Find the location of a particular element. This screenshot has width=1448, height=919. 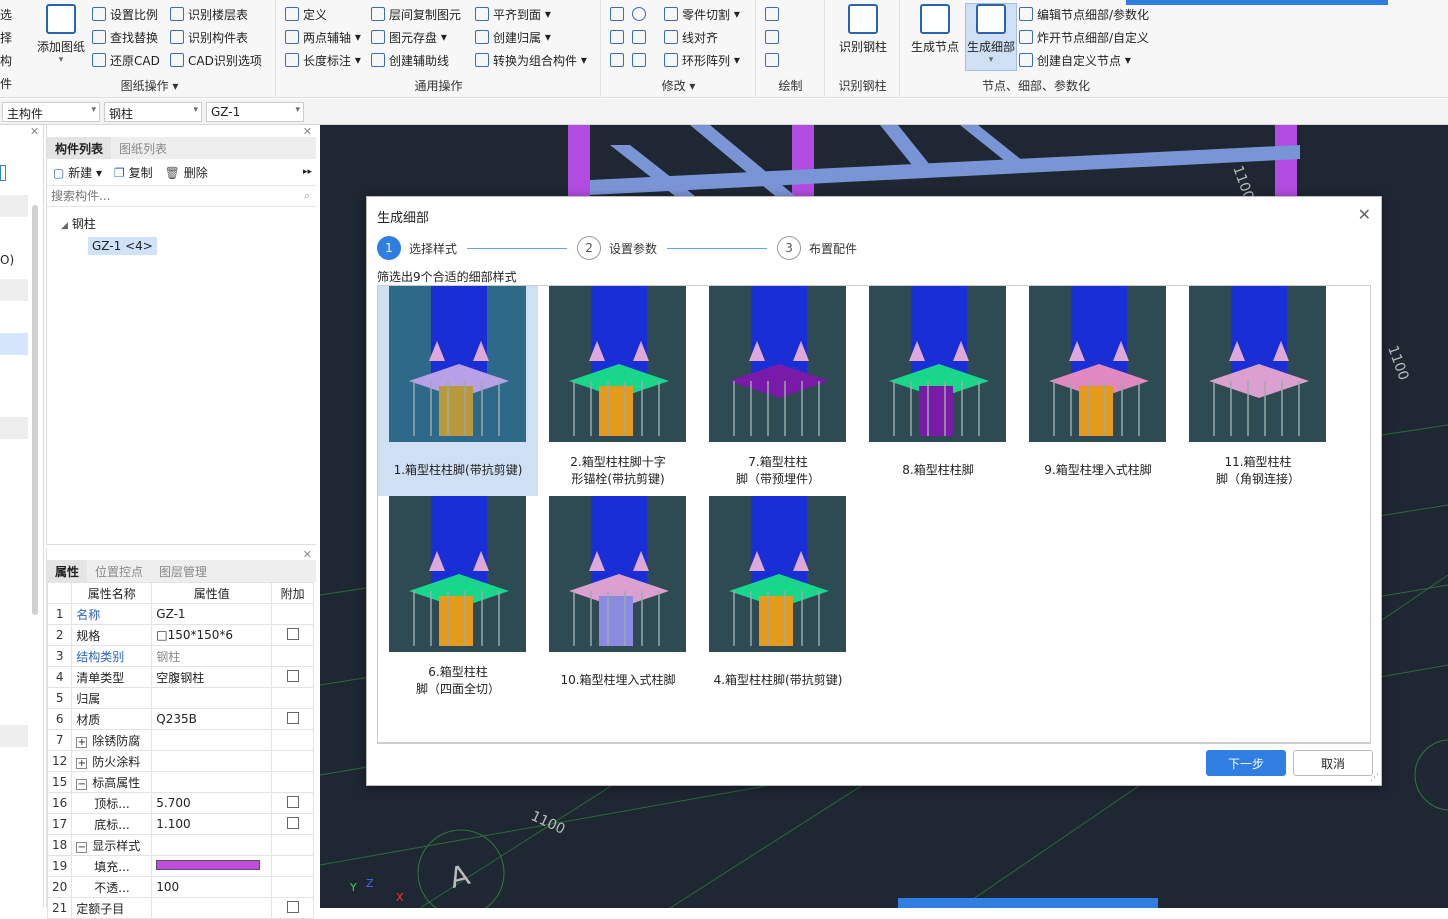

property-row: 1 名称 GZ-1 is located at coordinates (180, 614).